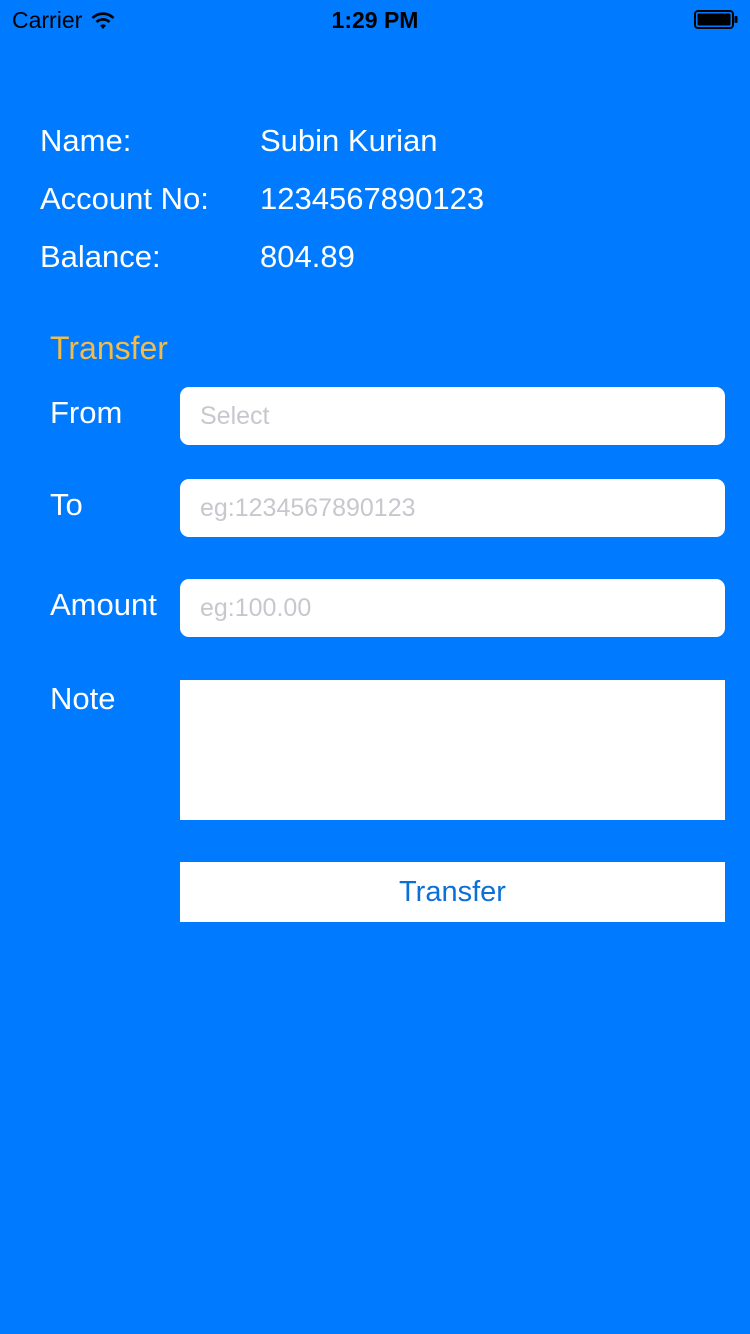 This screenshot has width=750, height=1334. Describe the element at coordinates (452, 608) in the screenshot. I see `amount-input` at that location.